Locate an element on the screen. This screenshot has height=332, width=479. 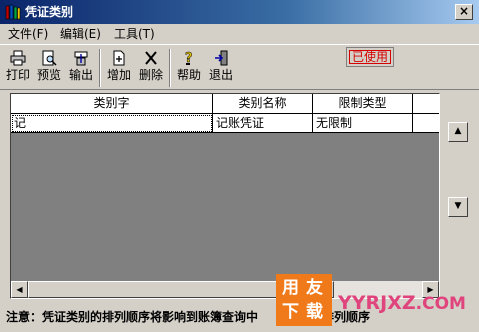
printer-icon is located at coordinates (18, 58).